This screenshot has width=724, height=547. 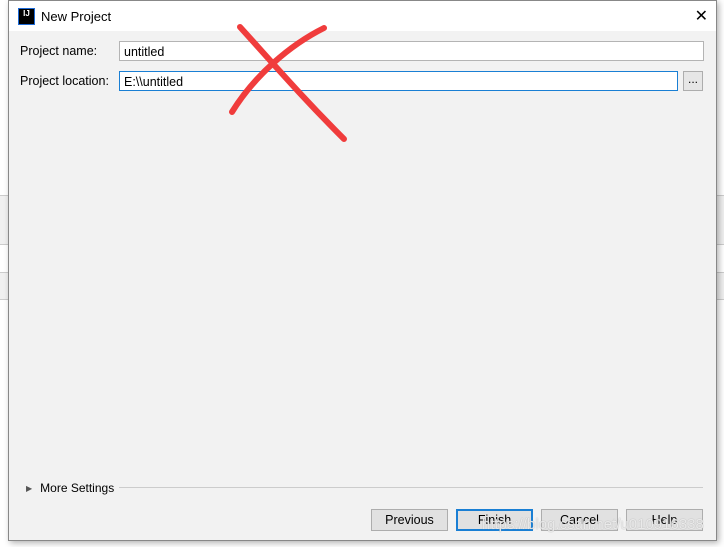 What do you see at coordinates (664, 520) in the screenshot?
I see `help-button: Help` at bounding box center [664, 520].